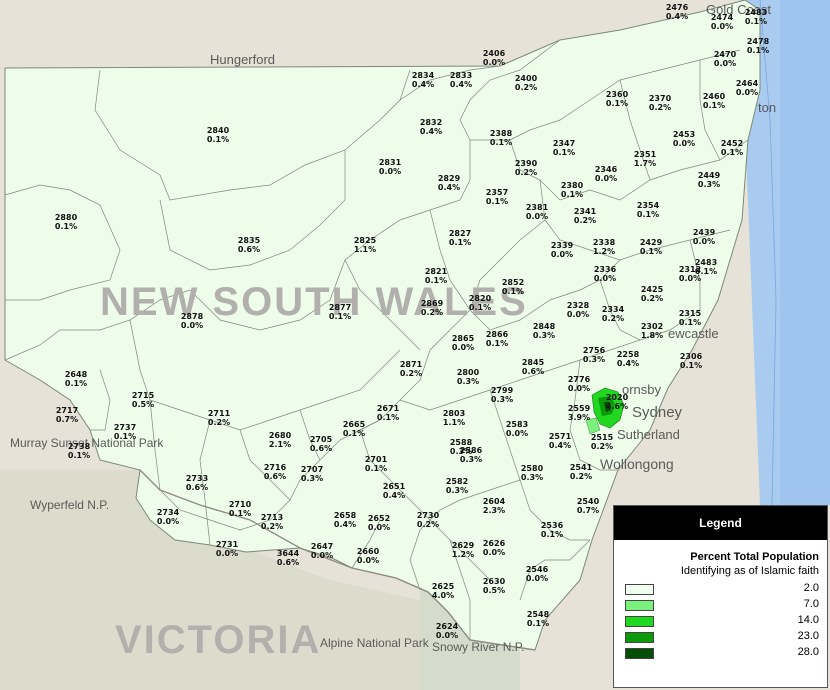 This screenshot has height=690, width=830. Describe the element at coordinates (585, 216) in the screenshot. I see `postcode-label: 2341 0.2%` at that location.